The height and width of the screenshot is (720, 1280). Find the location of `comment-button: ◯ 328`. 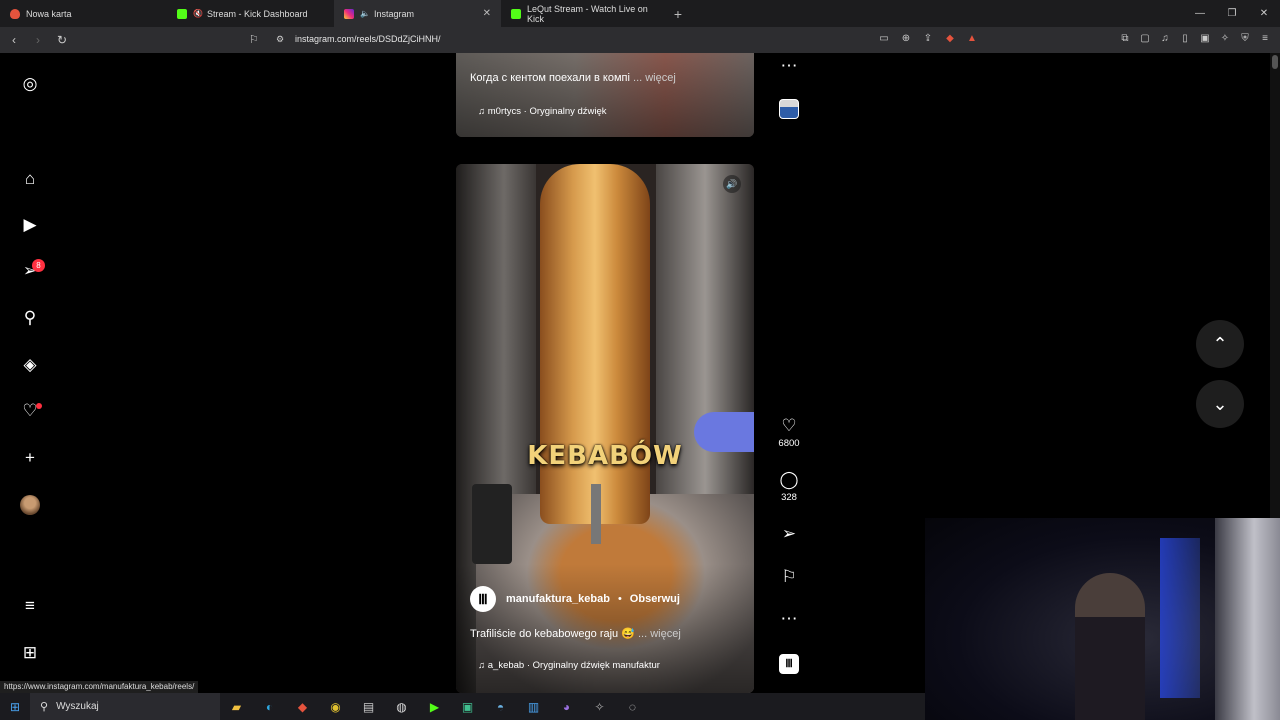

comment-button: ◯ 328 is located at coordinates (789, 486).